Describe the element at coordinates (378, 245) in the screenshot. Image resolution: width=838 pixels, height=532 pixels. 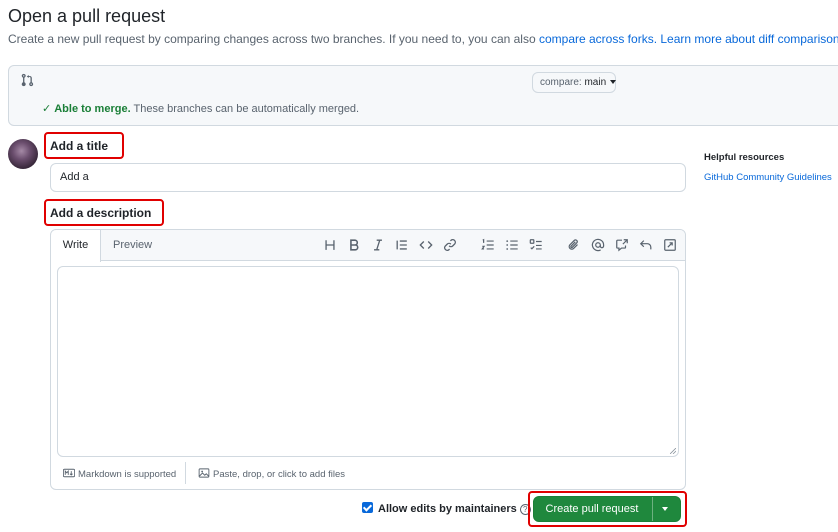
I see `italic-icon` at that location.